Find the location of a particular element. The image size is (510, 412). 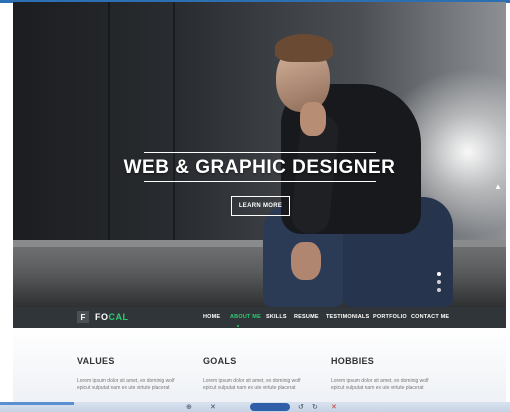

hero-title-rule-bottom is located at coordinates (260, 181).